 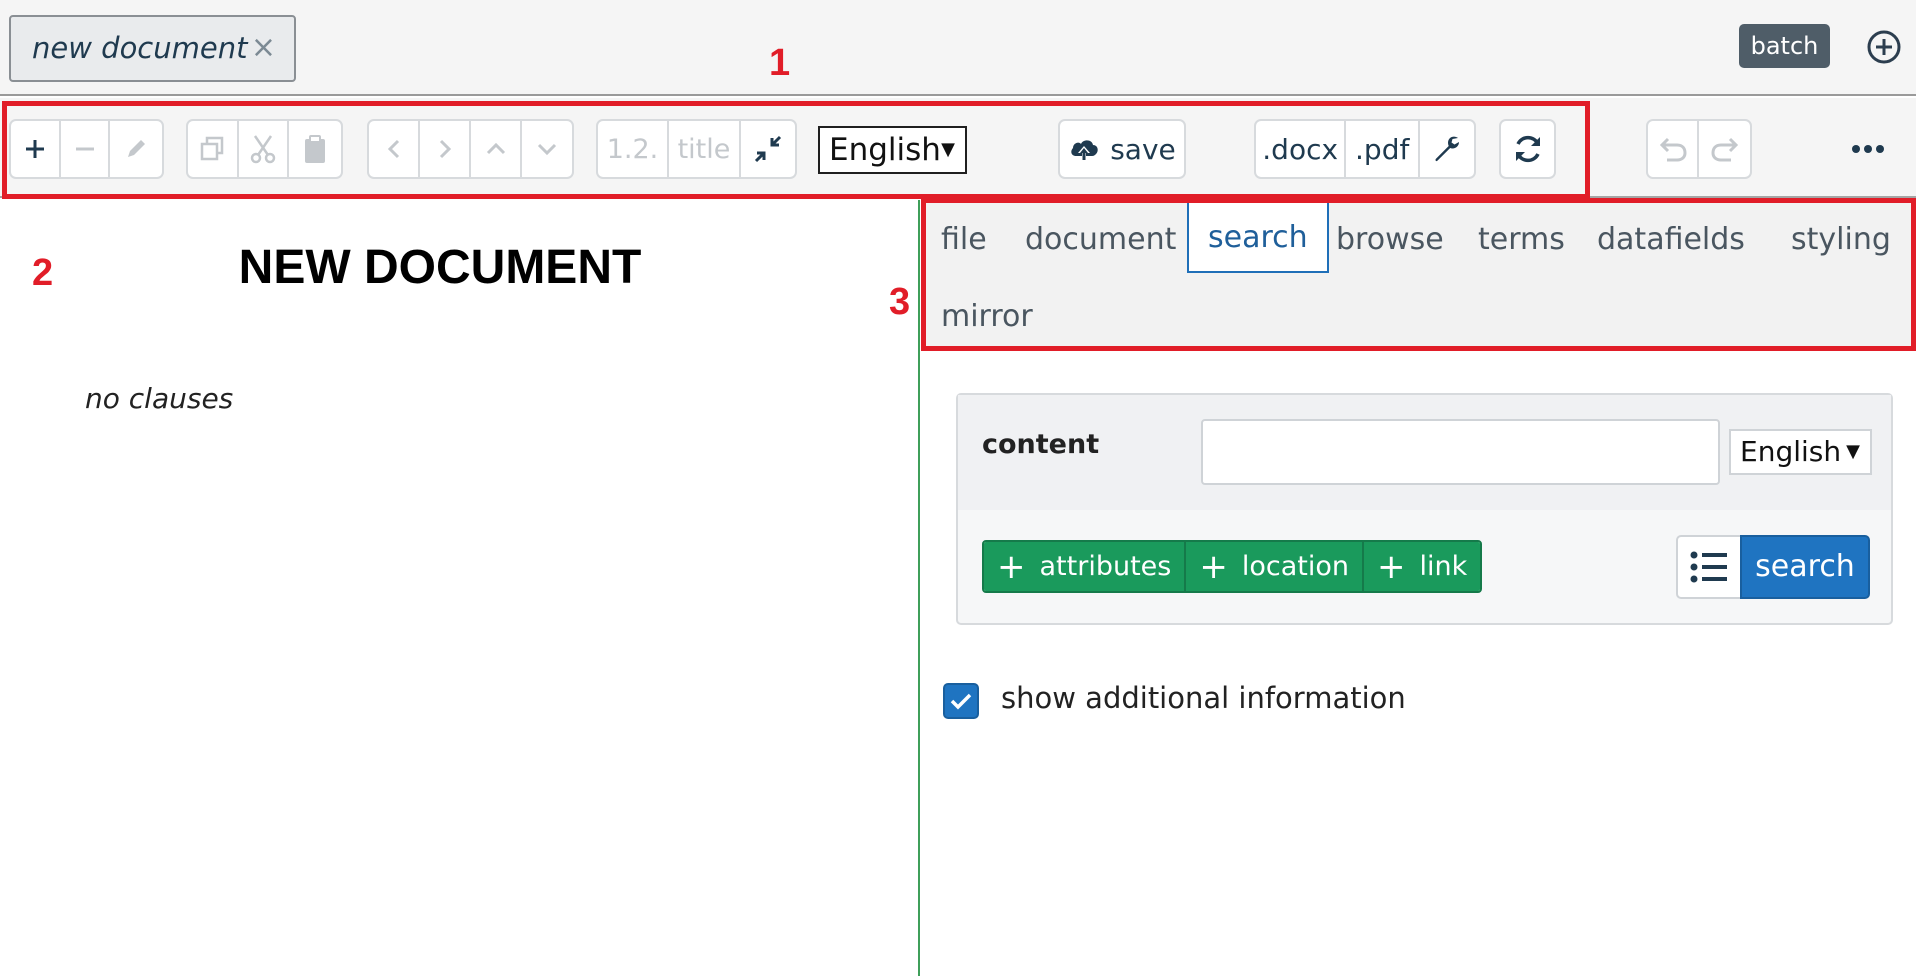 I want to click on title-button: title, so click(x=705, y=149).